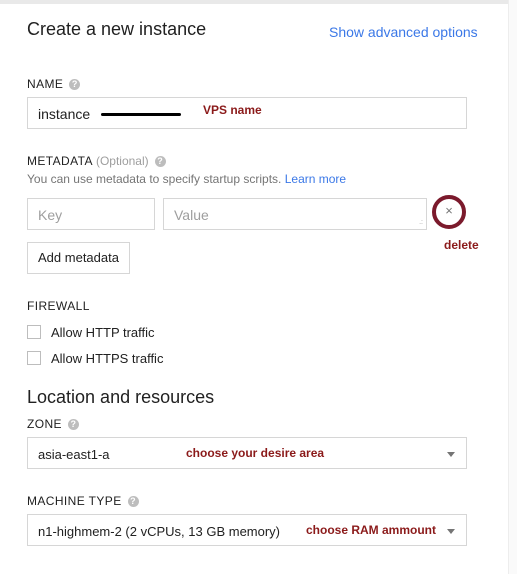  Describe the element at coordinates (78, 258) in the screenshot. I see `add-metadata-button: Add metadata` at that location.